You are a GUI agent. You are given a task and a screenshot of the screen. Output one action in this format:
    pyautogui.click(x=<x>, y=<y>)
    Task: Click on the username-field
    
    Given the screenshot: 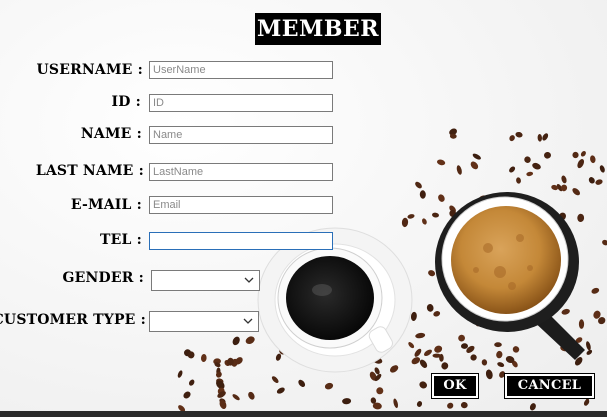 What is the action you would take?
    pyautogui.click(x=241, y=70)
    